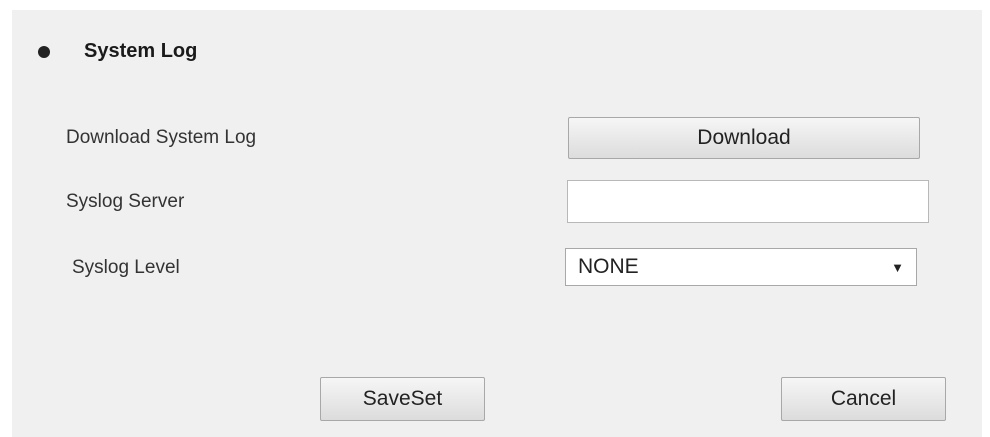 This screenshot has height=437, width=990. Describe the element at coordinates (863, 399) in the screenshot. I see `cancel-button: Cancel` at that location.